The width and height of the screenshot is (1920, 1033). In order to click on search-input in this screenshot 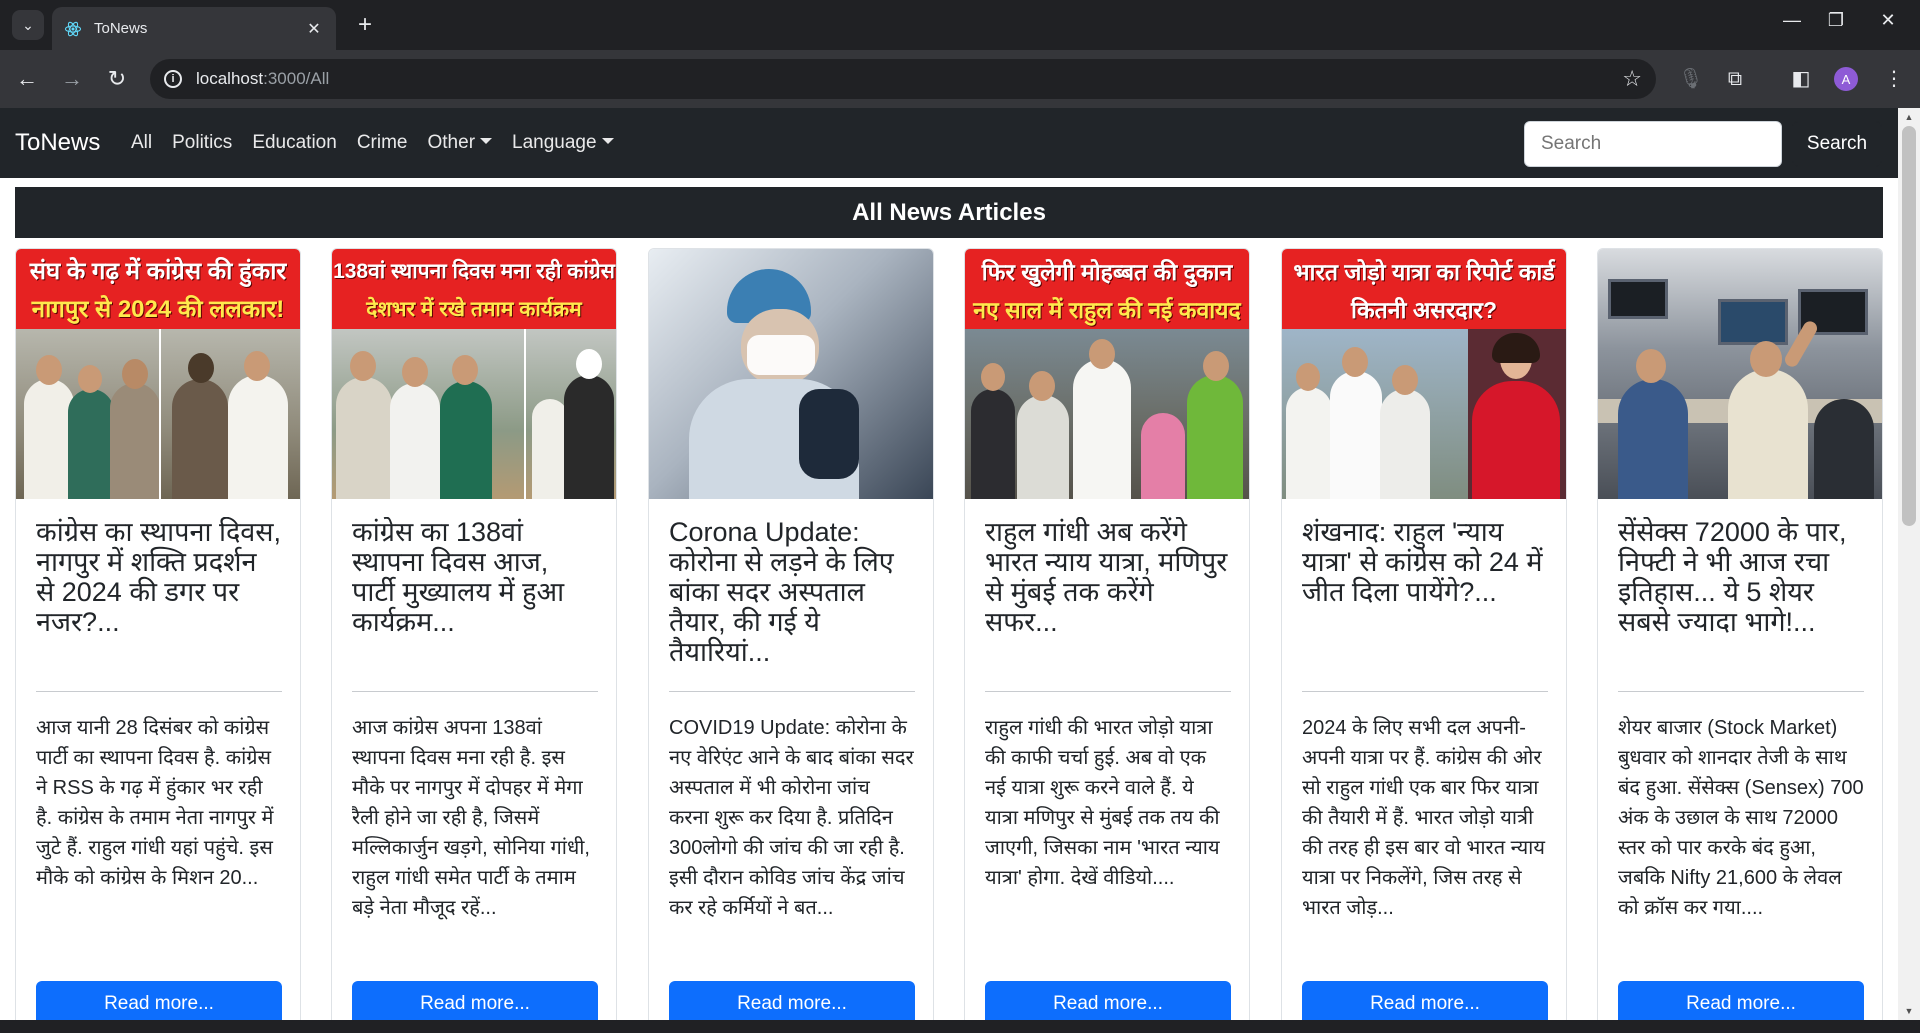, I will do `click(1653, 144)`.